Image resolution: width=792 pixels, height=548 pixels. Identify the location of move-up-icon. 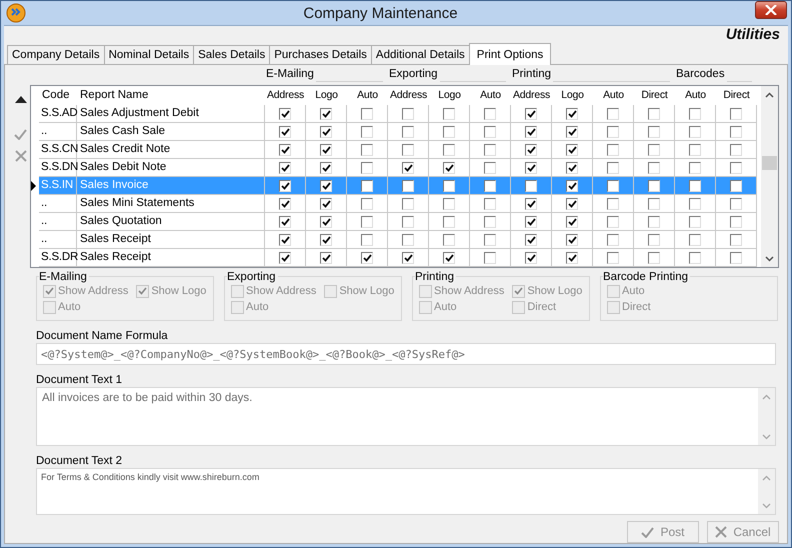
(20, 99).